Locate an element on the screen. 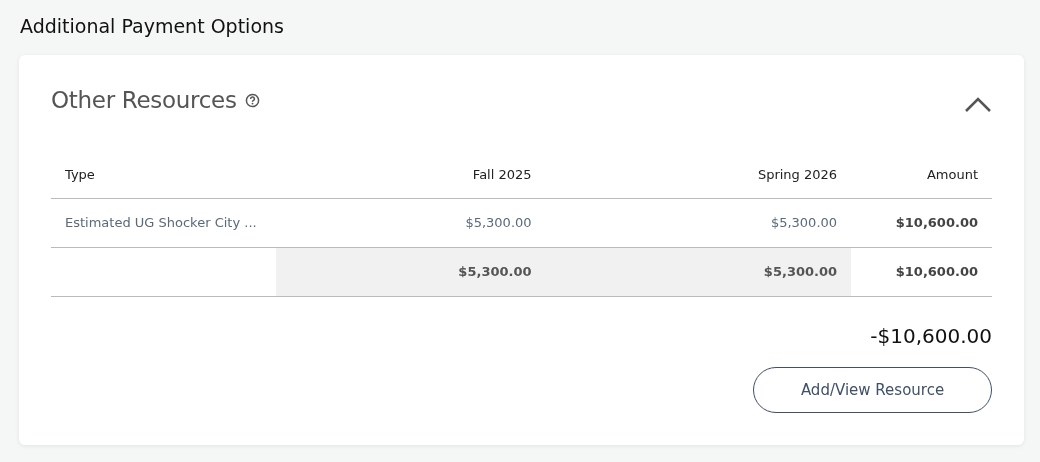 Image resolution: width=1040 pixels, height=462 pixels. column-header: Fall 2025 is located at coordinates (411, 175).